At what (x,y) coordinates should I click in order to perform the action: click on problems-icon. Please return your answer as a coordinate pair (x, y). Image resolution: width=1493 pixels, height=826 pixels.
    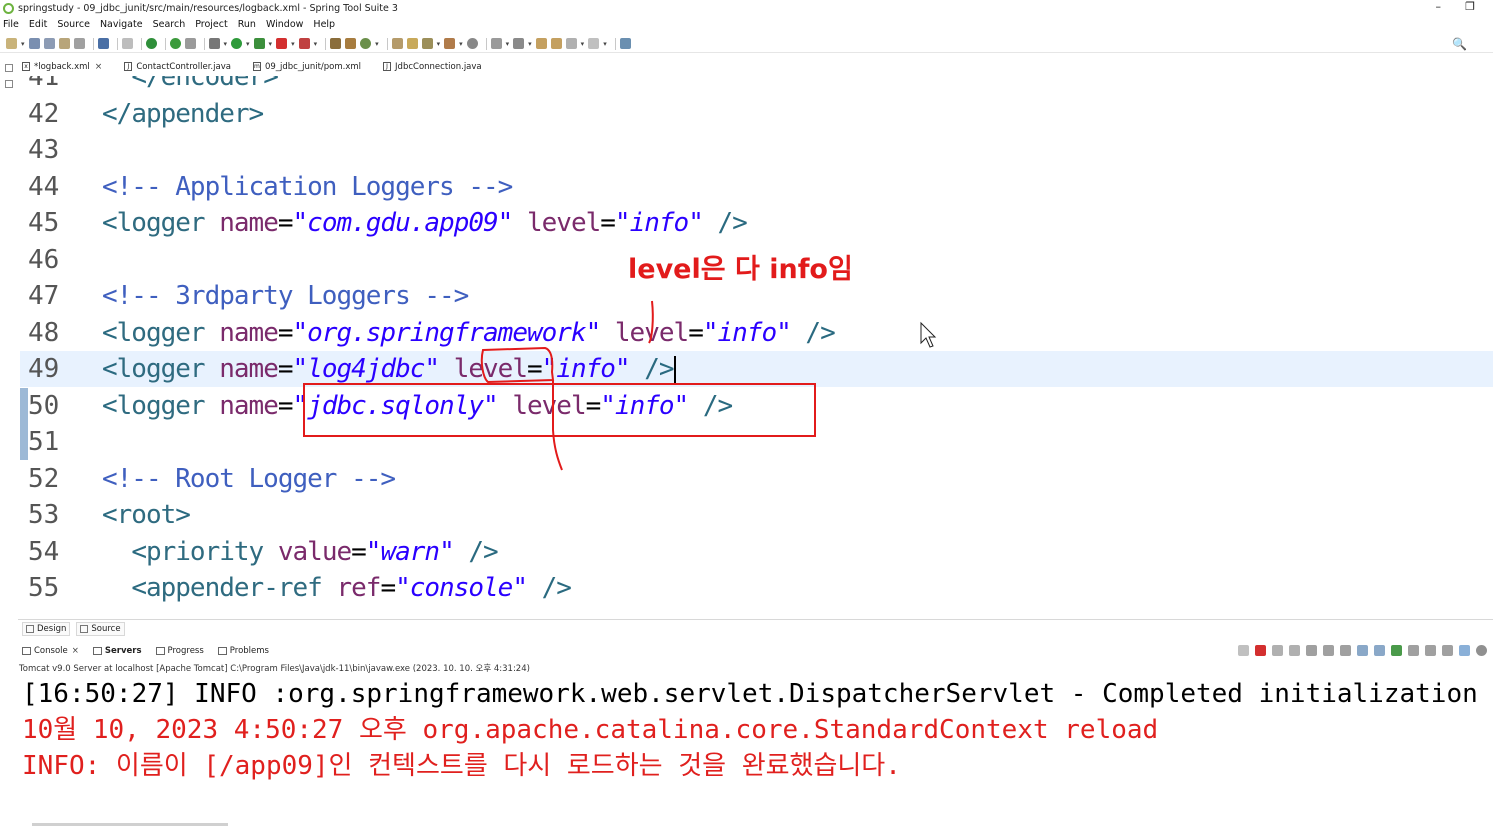
    Looking at the image, I should click on (222, 651).